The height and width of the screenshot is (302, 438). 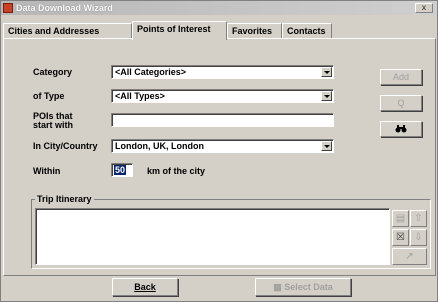 I want to click on within-unit-label: km of the city, so click(x=176, y=171).